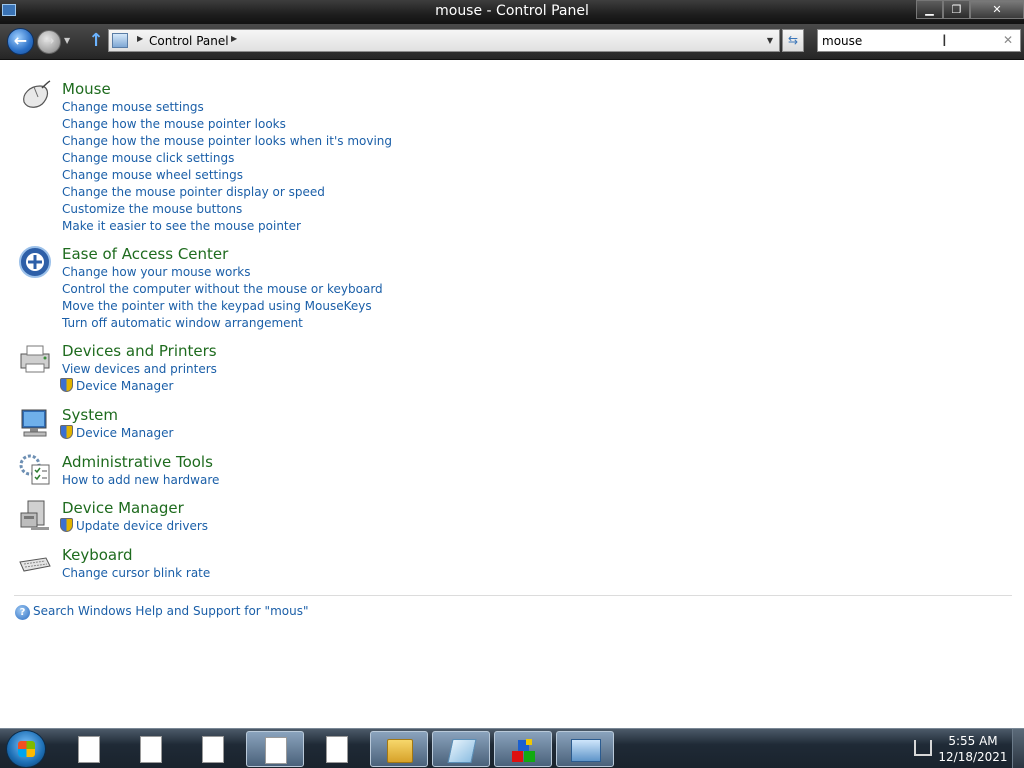  What do you see at coordinates (1008, 40) in the screenshot?
I see `clear-search-icon: ✕` at bounding box center [1008, 40].